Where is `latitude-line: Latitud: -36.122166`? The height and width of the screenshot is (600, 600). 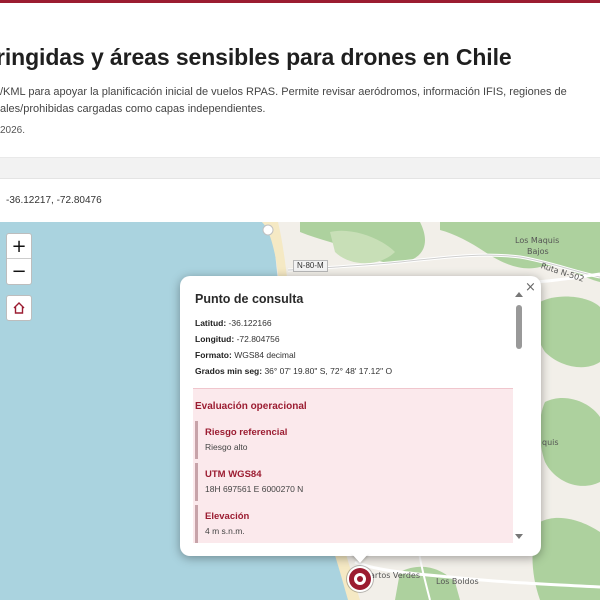
latitude-line: Latitud: -36.122166 is located at coordinates (233, 323).